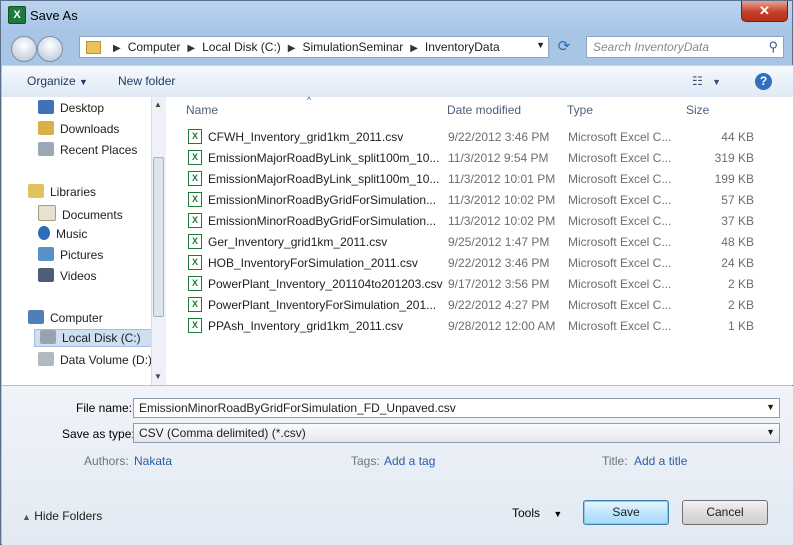  I want to click on scroll-down-icon: ▼, so click(158, 376).